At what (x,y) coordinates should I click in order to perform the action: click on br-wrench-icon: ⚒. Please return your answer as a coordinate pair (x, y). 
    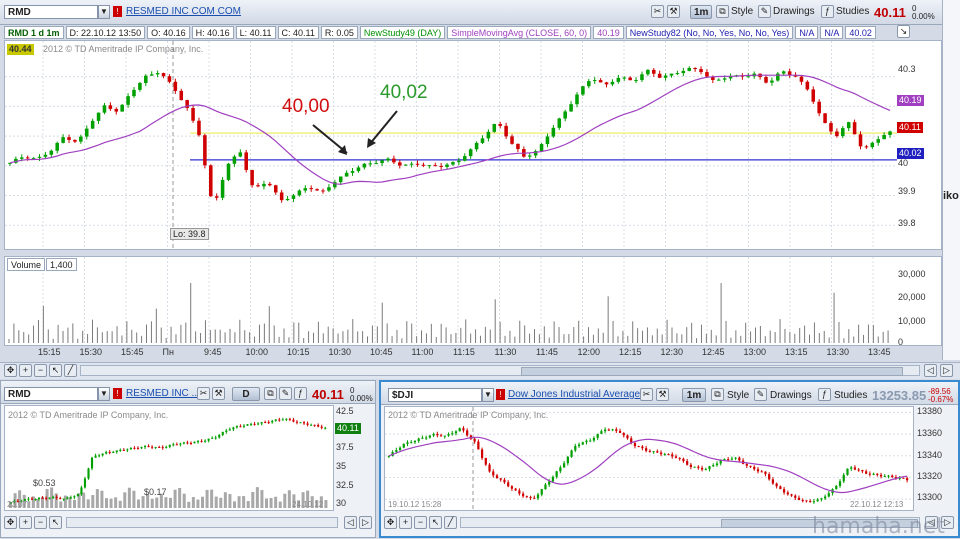
    Looking at the image, I should click on (662, 394).